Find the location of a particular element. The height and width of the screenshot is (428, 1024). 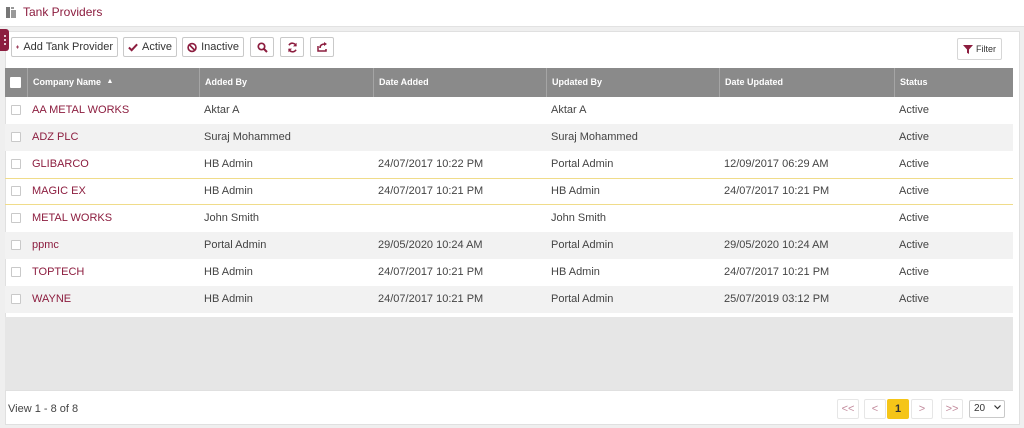

select-all-cell is located at coordinates (16, 82).